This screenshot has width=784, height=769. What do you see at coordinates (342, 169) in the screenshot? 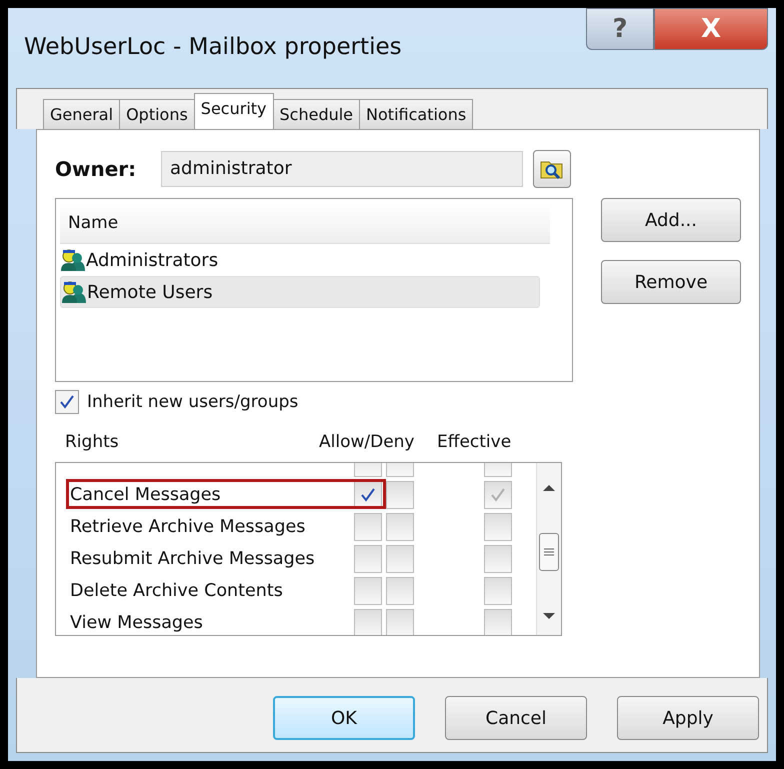
I see `owner-field: administrator` at bounding box center [342, 169].